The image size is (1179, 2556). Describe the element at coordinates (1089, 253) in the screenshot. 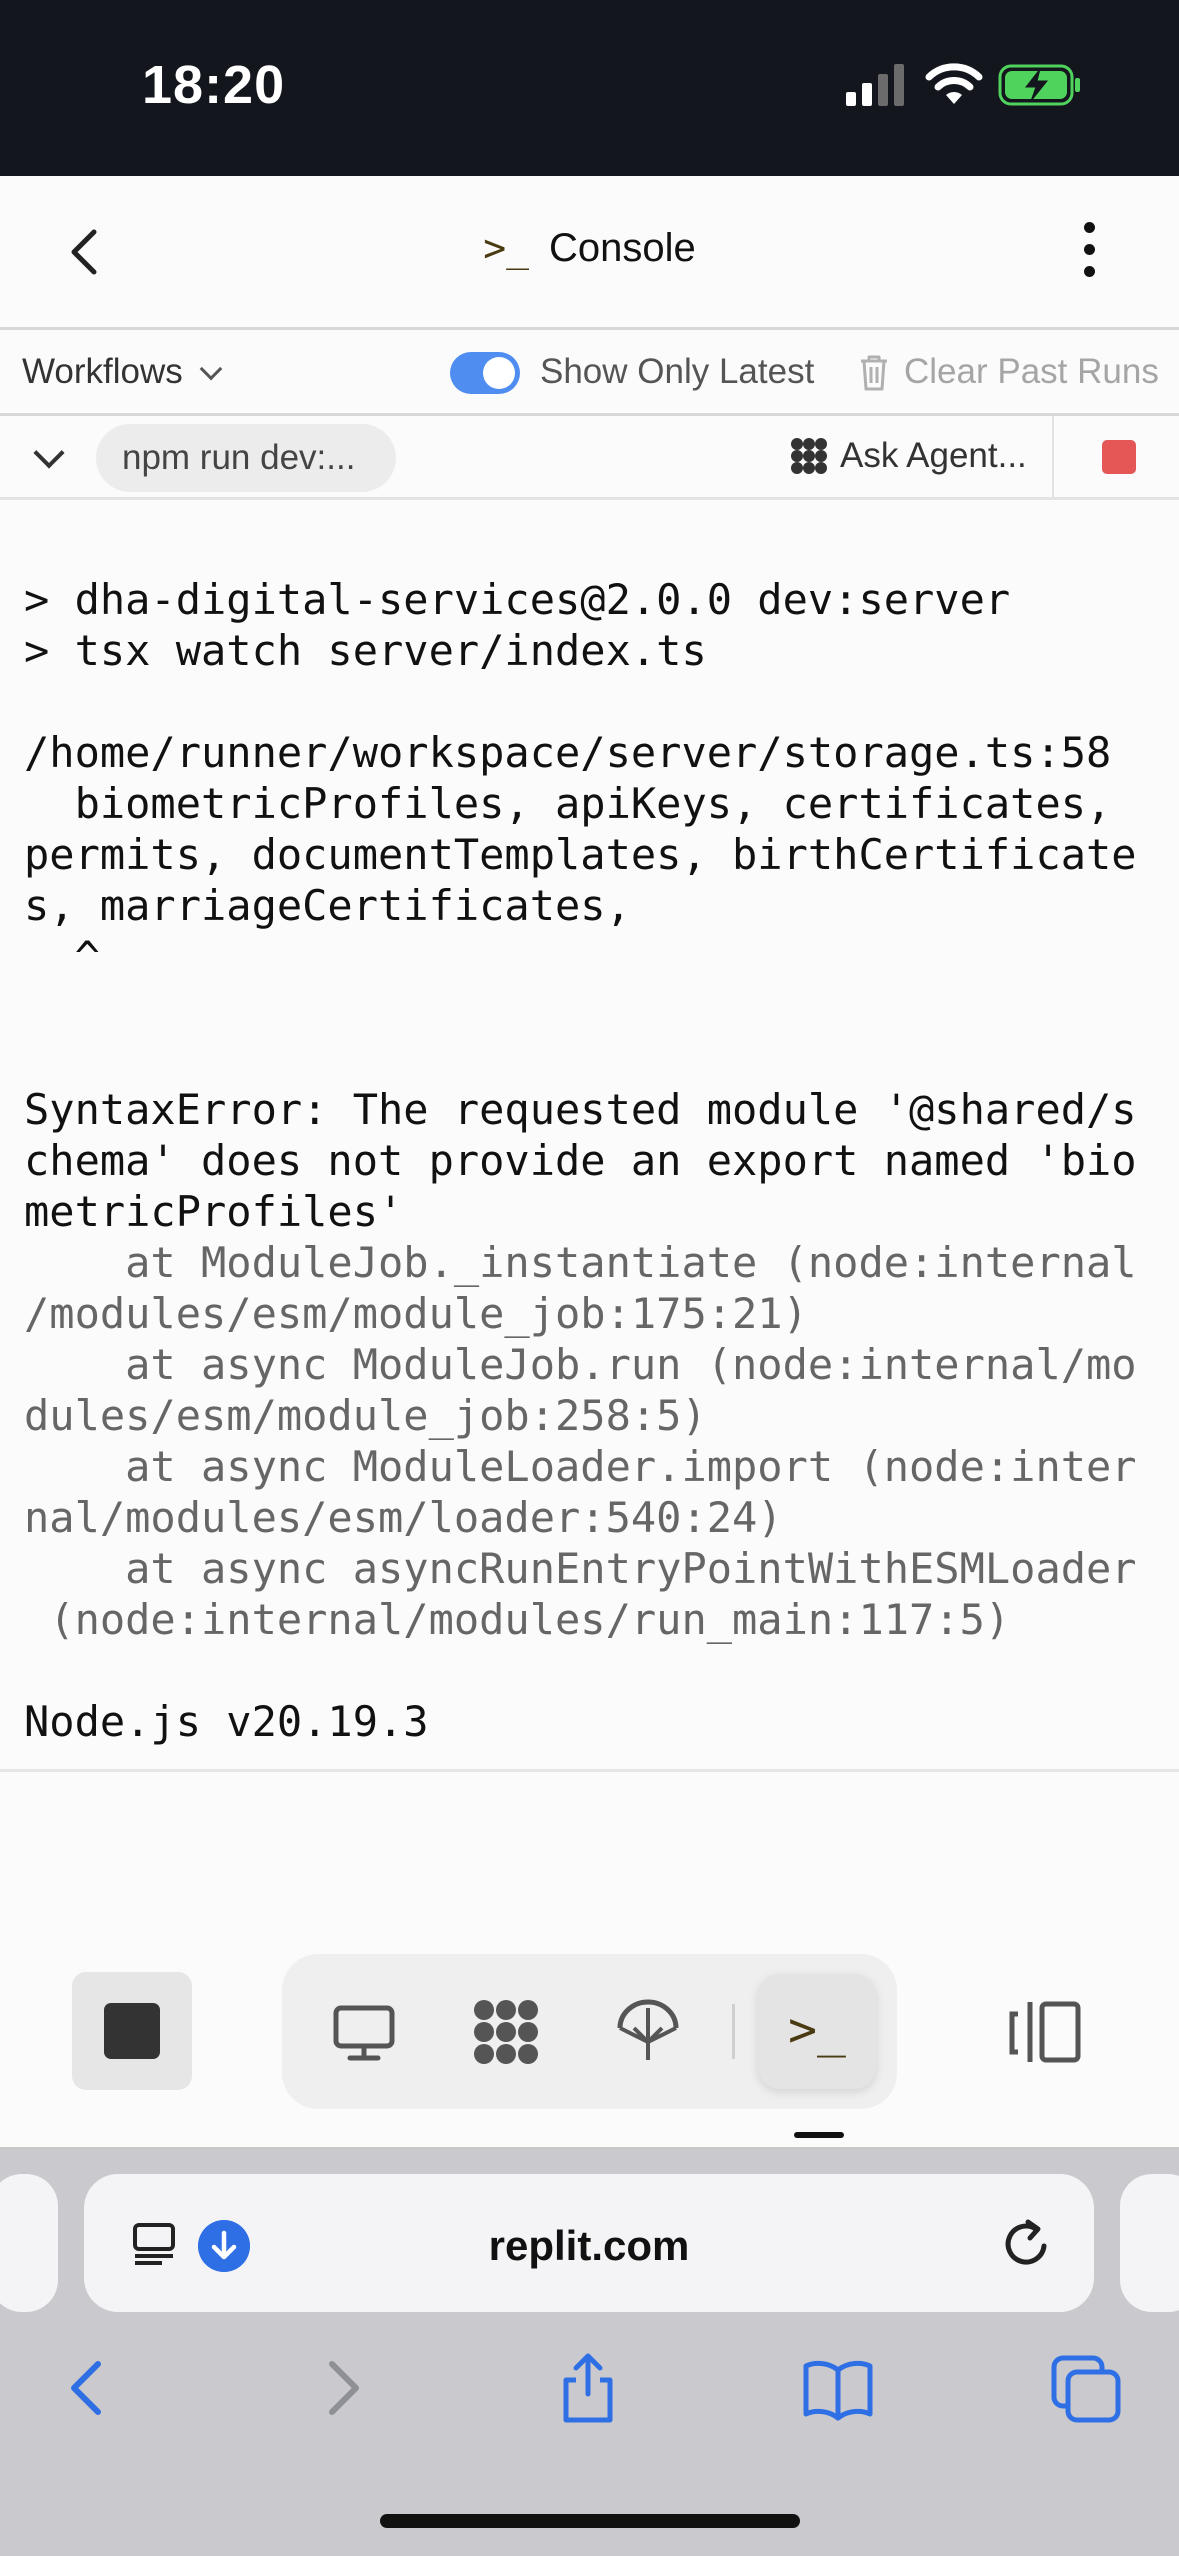

I see `more-options-button` at that location.